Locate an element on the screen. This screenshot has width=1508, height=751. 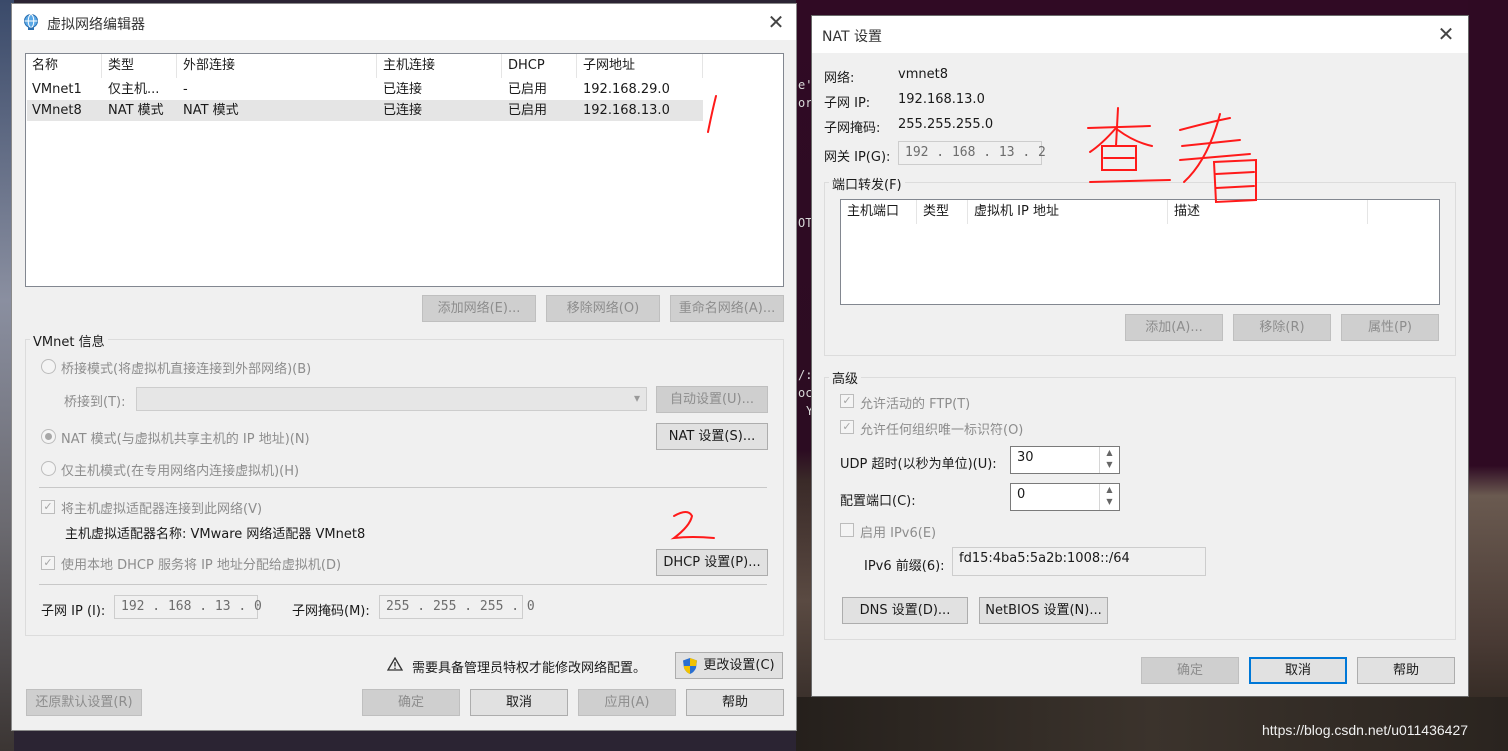
nat-mode-label: NAT 模式(与虚拟机共享主机的 IP 地址)(N) is located at coordinates (185, 439).